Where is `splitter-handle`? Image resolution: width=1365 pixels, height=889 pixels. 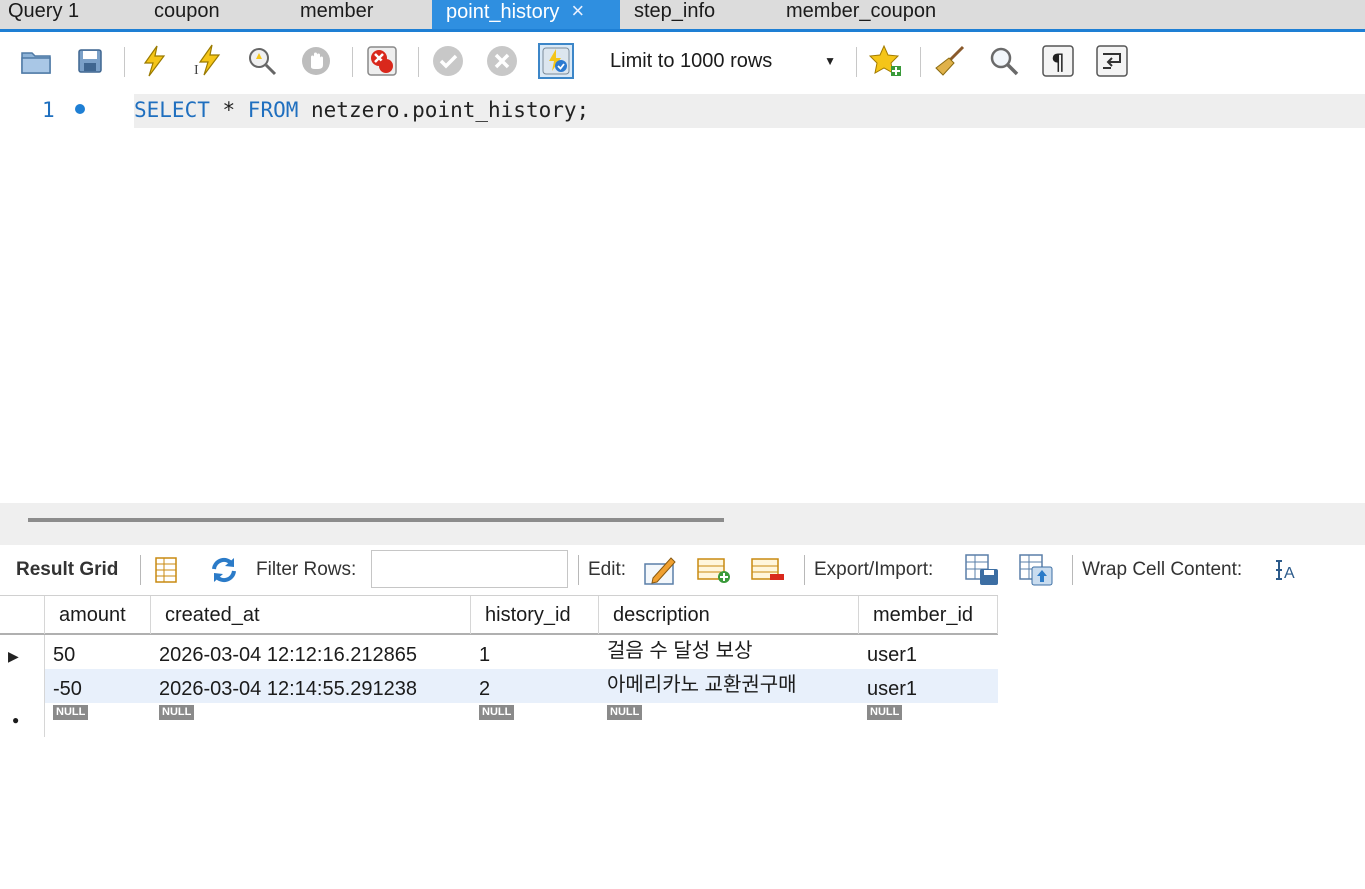 splitter-handle is located at coordinates (376, 520).